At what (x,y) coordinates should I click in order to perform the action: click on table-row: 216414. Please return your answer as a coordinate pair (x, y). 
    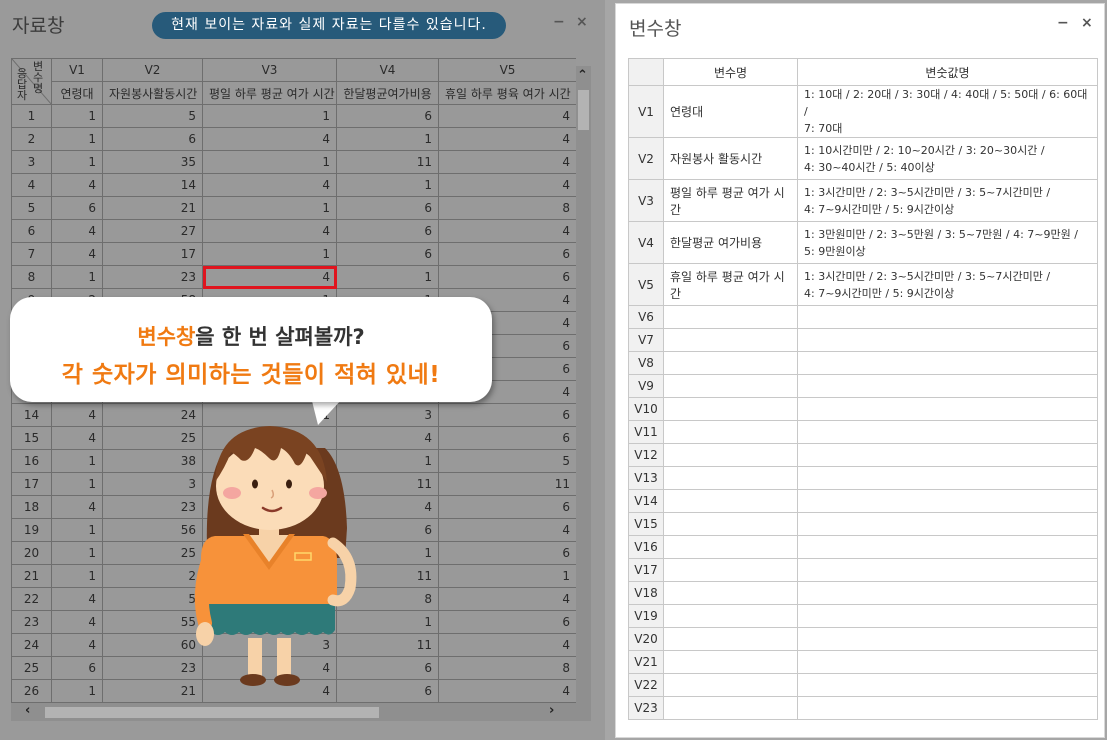
    Looking at the image, I should click on (293, 139).